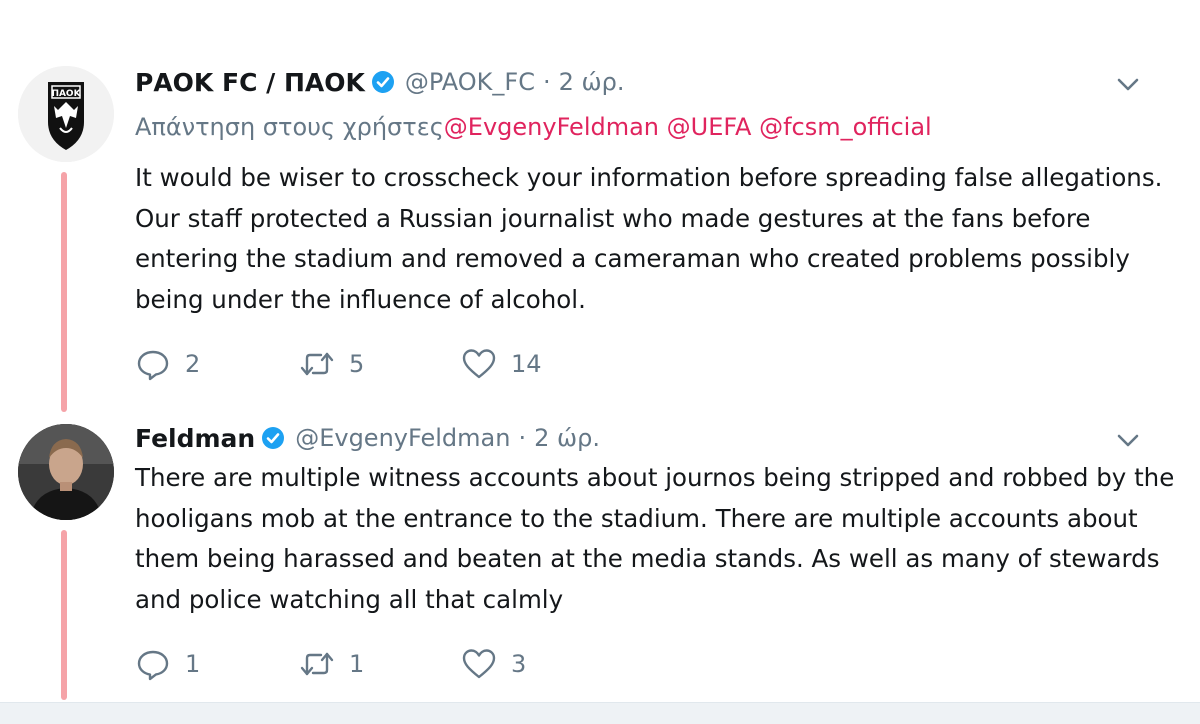  I want to click on retweet-button: 5, so click(331, 364).